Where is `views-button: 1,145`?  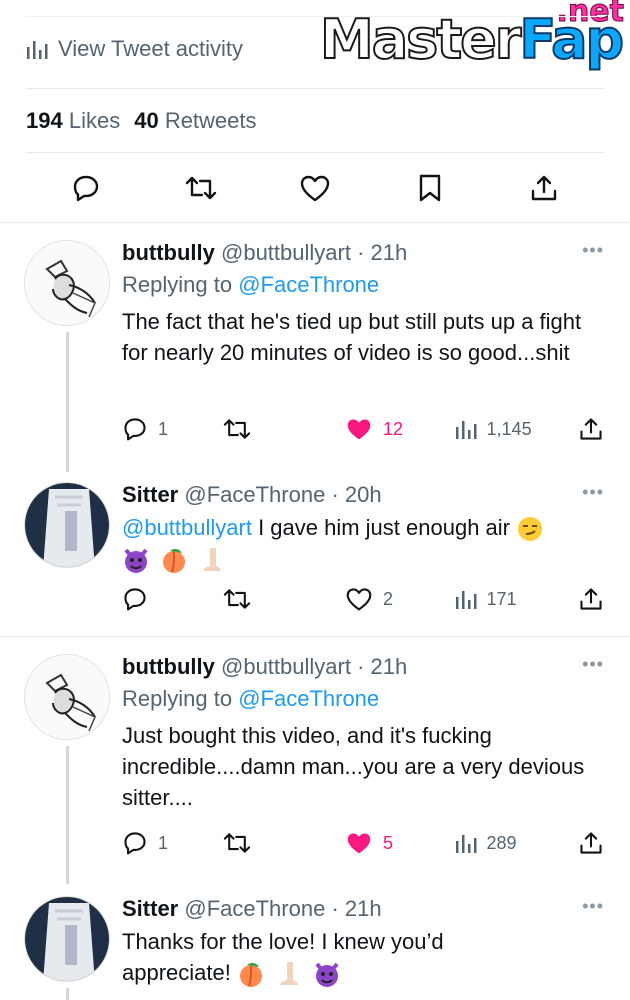 views-button: 1,145 is located at coordinates (516, 429).